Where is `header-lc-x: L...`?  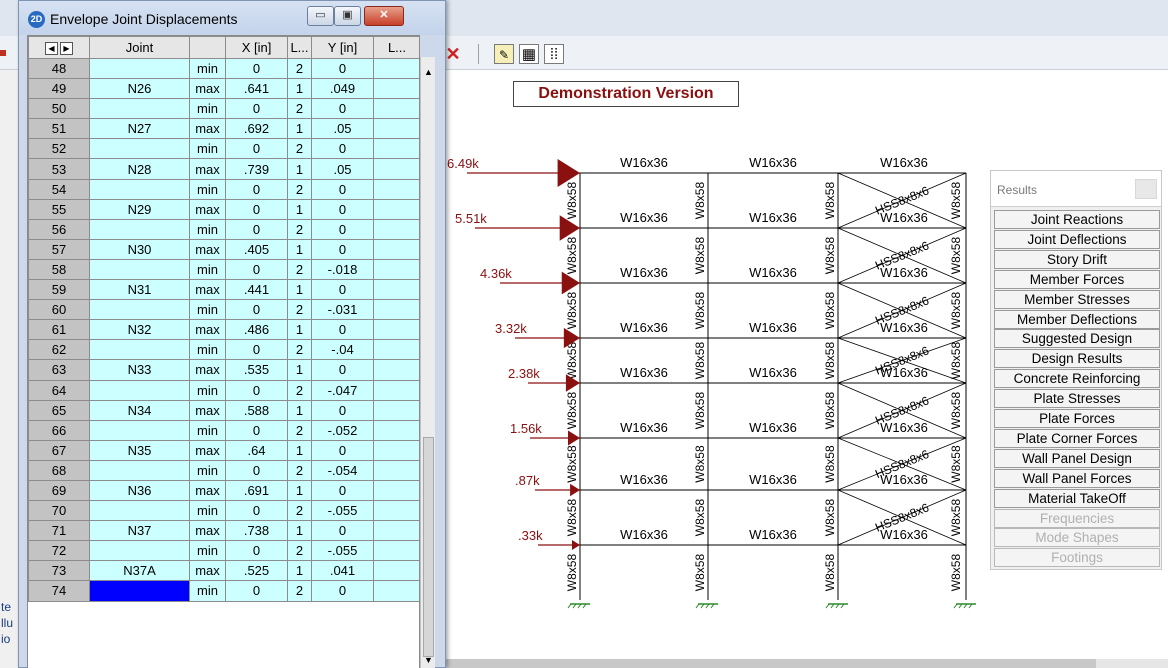
header-lc-x: L... is located at coordinates (299, 47).